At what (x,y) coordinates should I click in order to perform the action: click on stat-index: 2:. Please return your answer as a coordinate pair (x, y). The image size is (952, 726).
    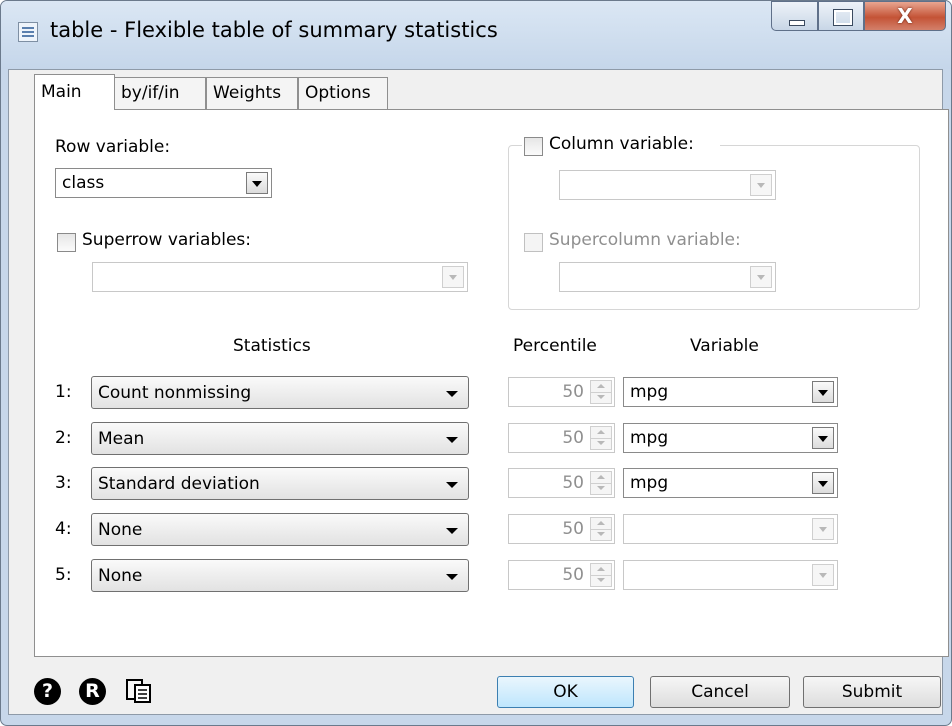
    Looking at the image, I should click on (63, 438).